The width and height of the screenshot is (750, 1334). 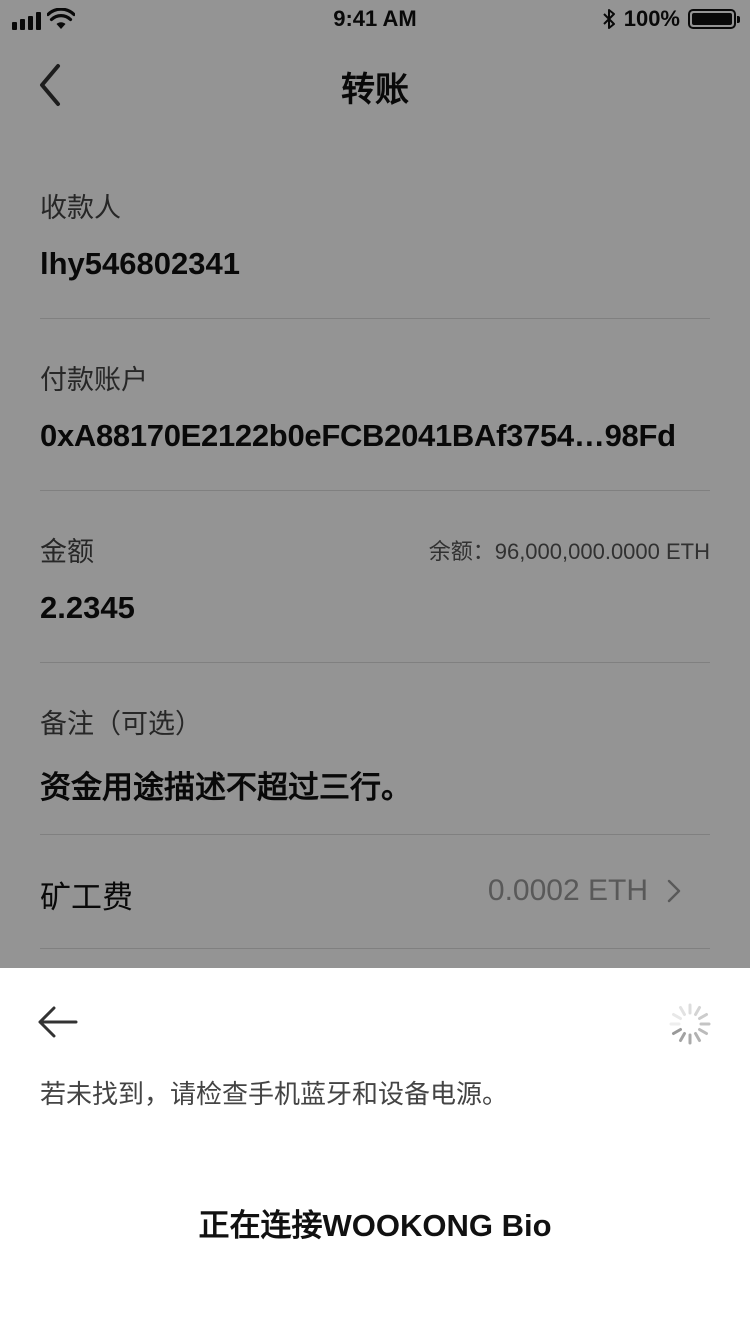 What do you see at coordinates (58, 1022) in the screenshot?
I see `arrow-left-icon` at bounding box center [58, 1022].